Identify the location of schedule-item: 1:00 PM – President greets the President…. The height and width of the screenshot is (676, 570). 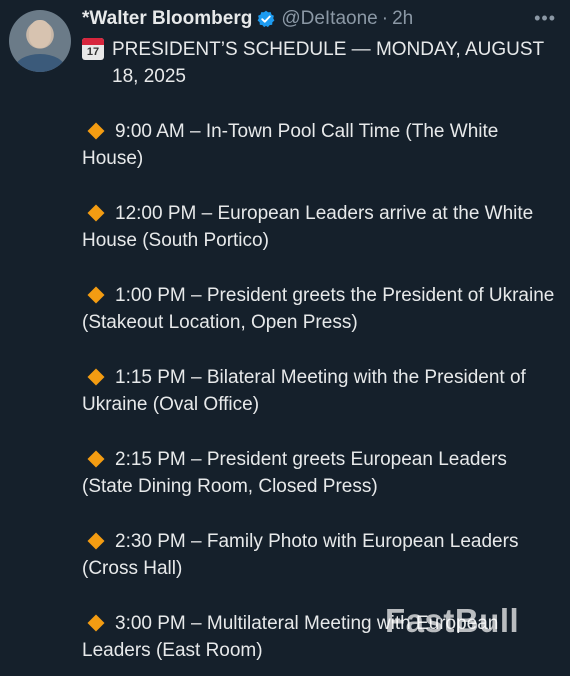
(321, 309).